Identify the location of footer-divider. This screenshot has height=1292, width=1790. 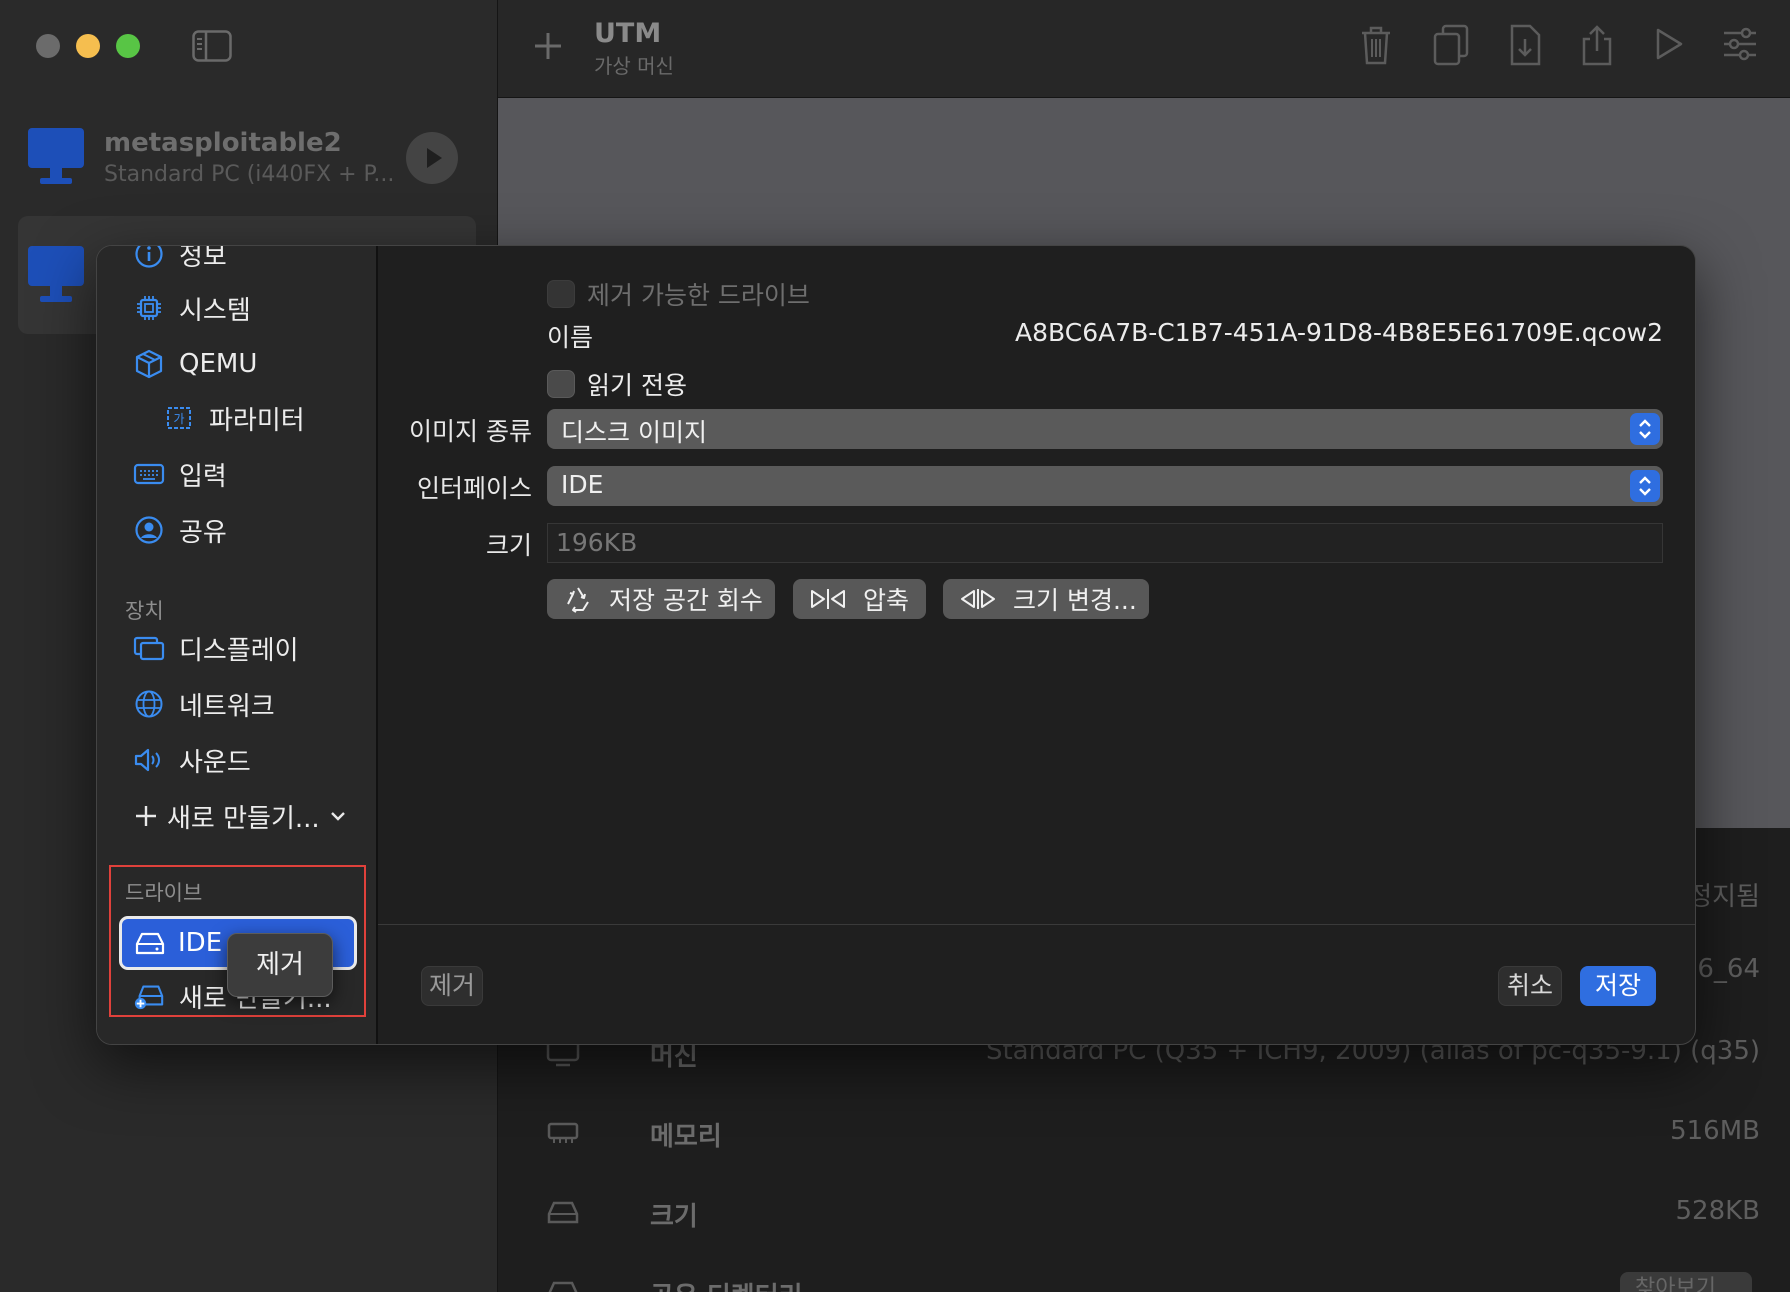
(1036, 924).